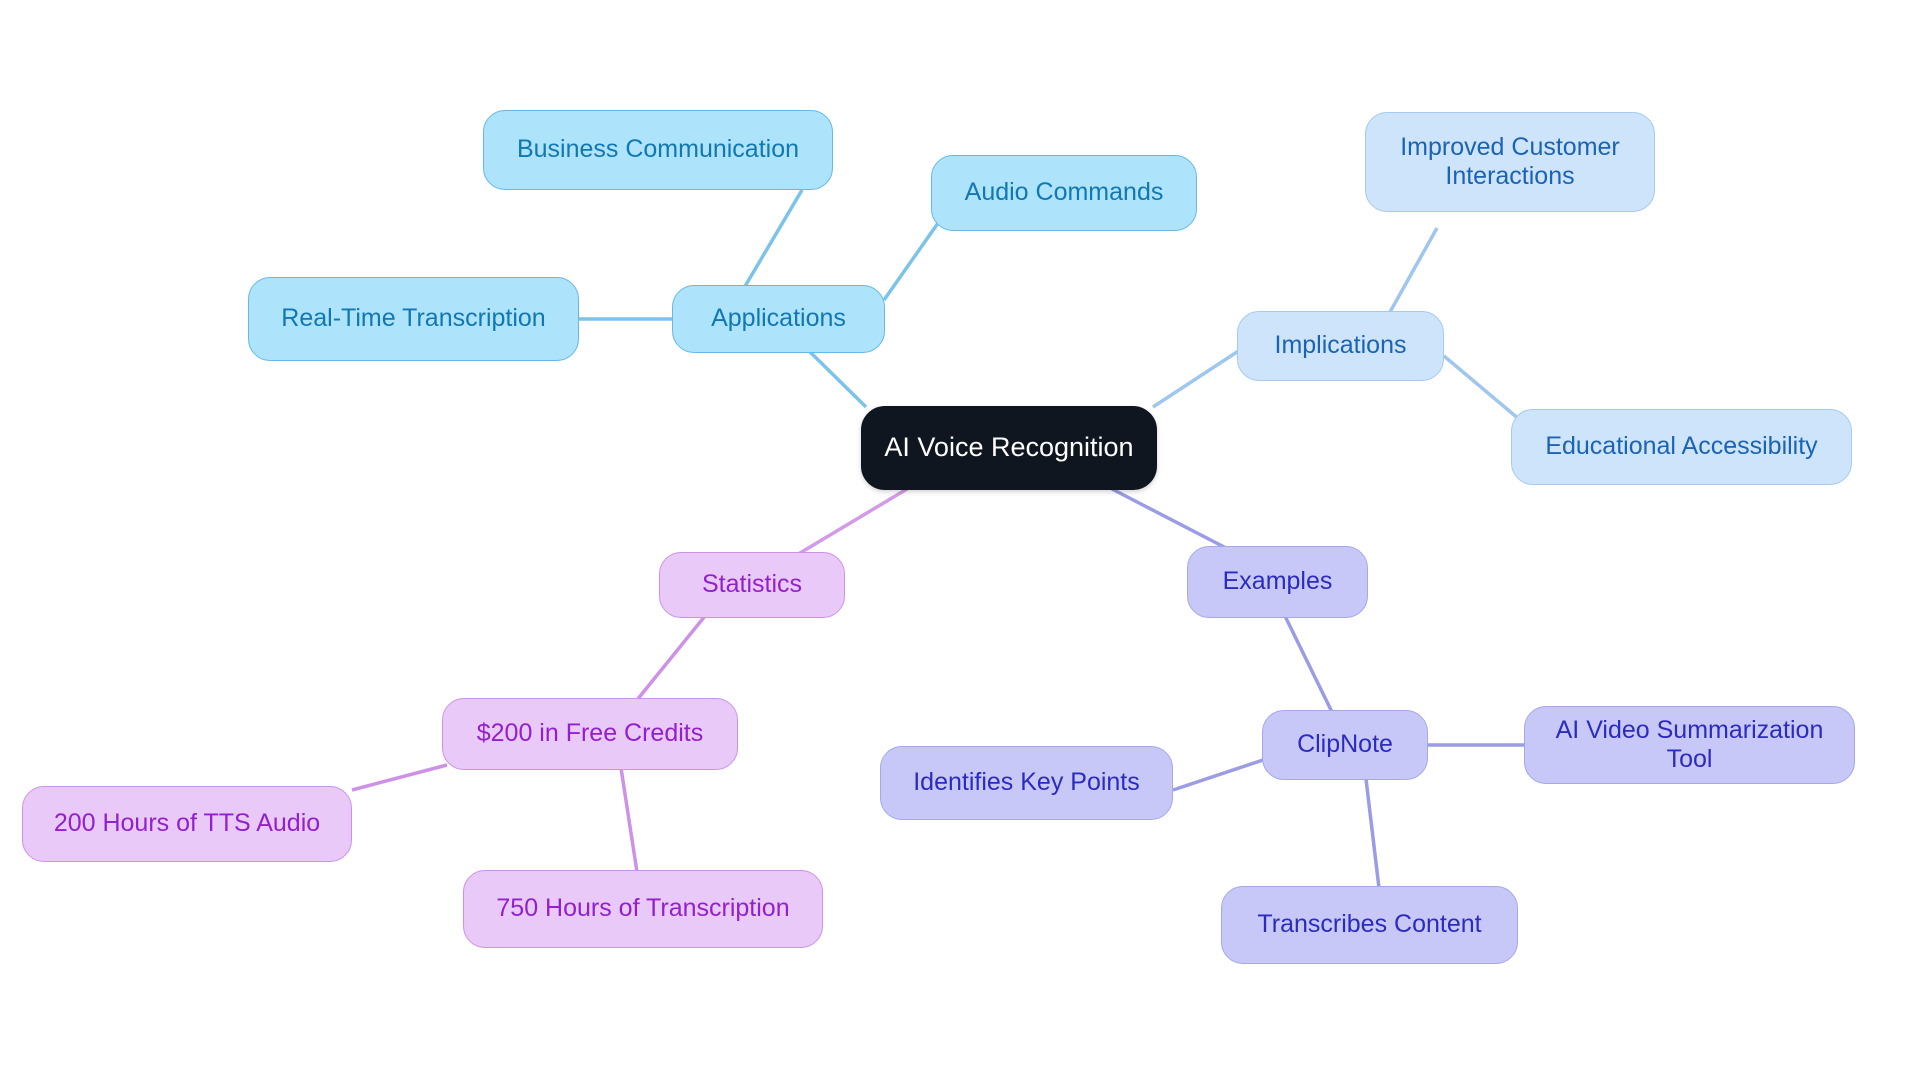 This screenshot has width=1920, height=1083. I want to click on edge-root-implications, so click(1196, 378).